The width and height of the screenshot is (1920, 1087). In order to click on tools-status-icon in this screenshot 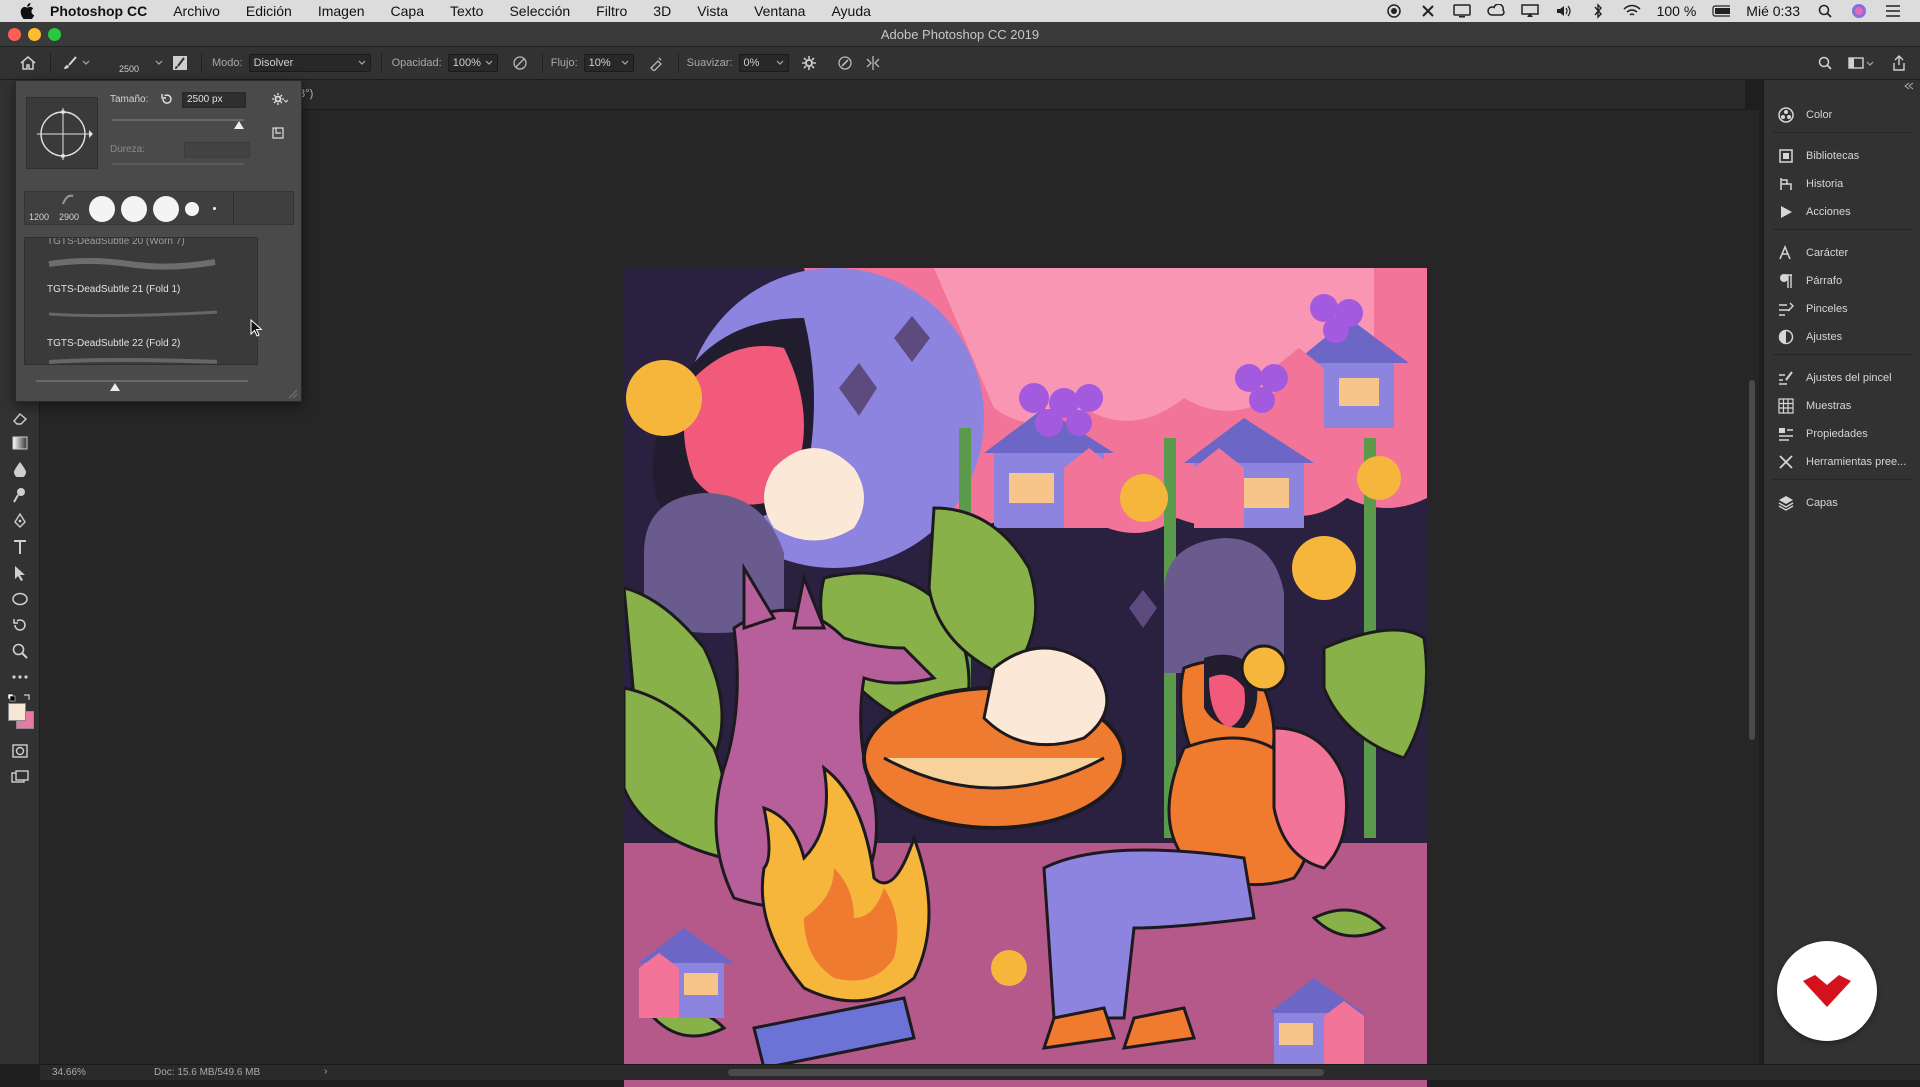, I will do `click(1428, 11)`.